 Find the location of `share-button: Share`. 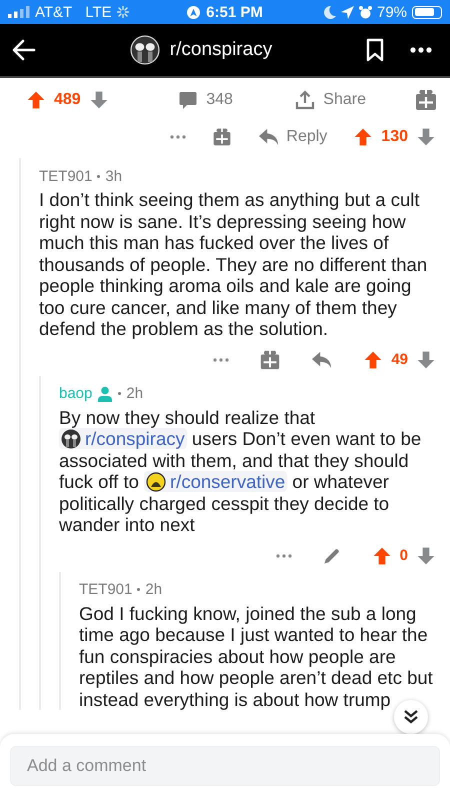

share-button: Share is located at coordinates (330, 100).